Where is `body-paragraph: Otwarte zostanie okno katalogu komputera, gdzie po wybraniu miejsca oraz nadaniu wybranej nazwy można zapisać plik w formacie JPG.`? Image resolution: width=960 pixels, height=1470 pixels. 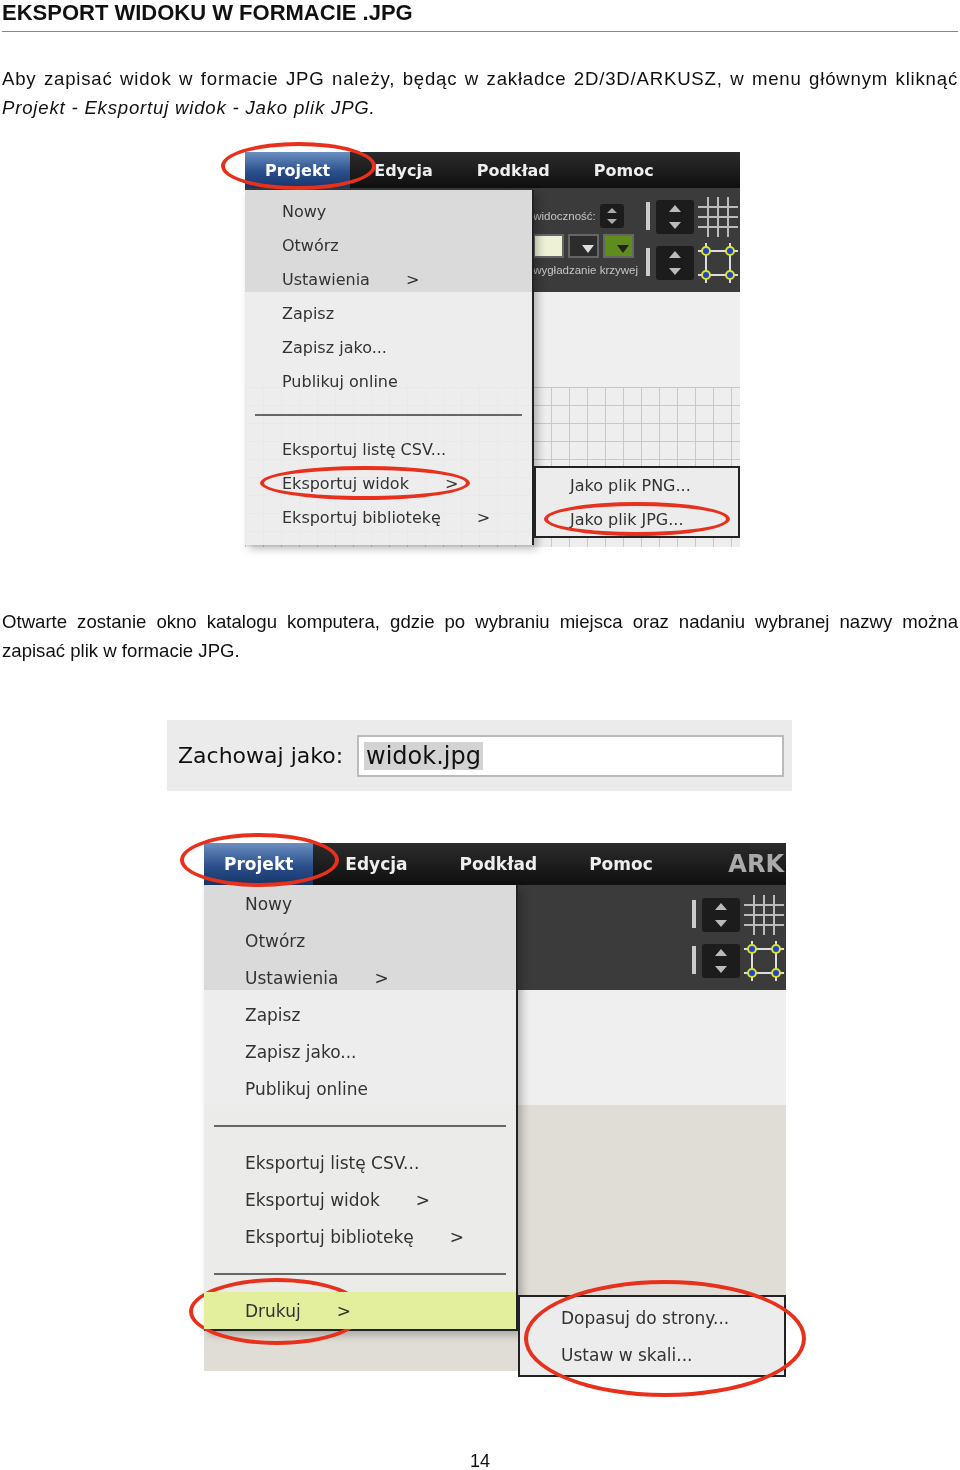 body-paragraph: Otwarte zostanie okno katalogu komputera, gdzie po wybraniu miejsca oraz nadaniu wybranej nazwy można zapisać plik w formacie JPG. is located at coordinates (480, 636).